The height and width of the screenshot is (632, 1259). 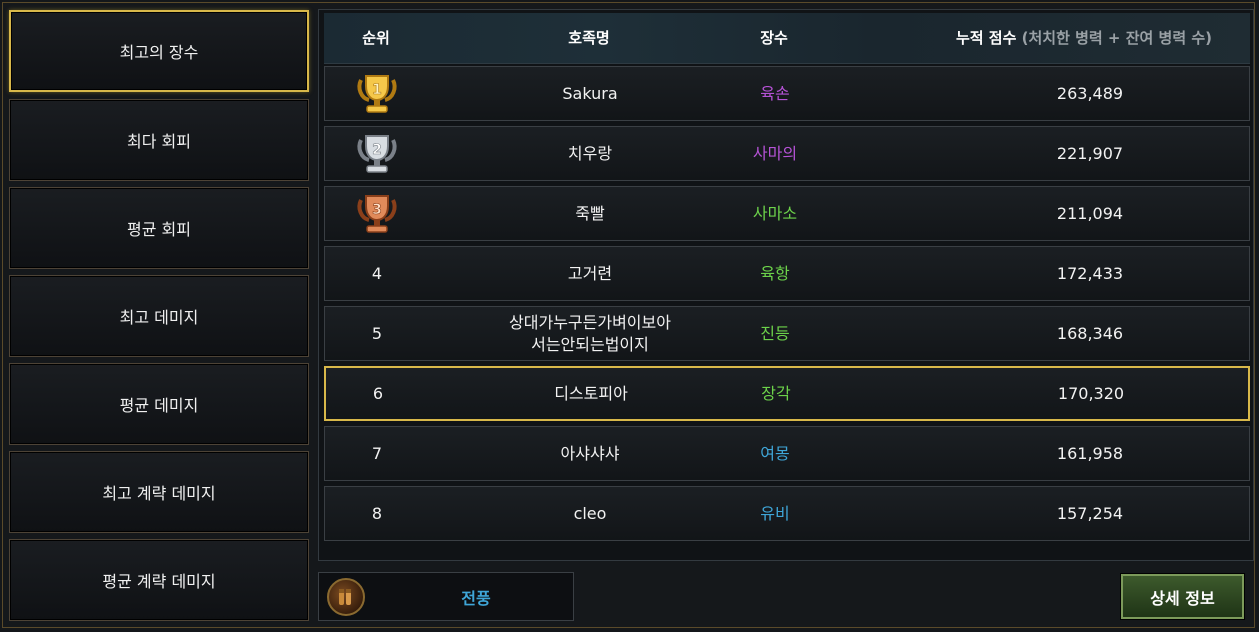 I want to click on general-name: 진등, so click(x=775, y=333).